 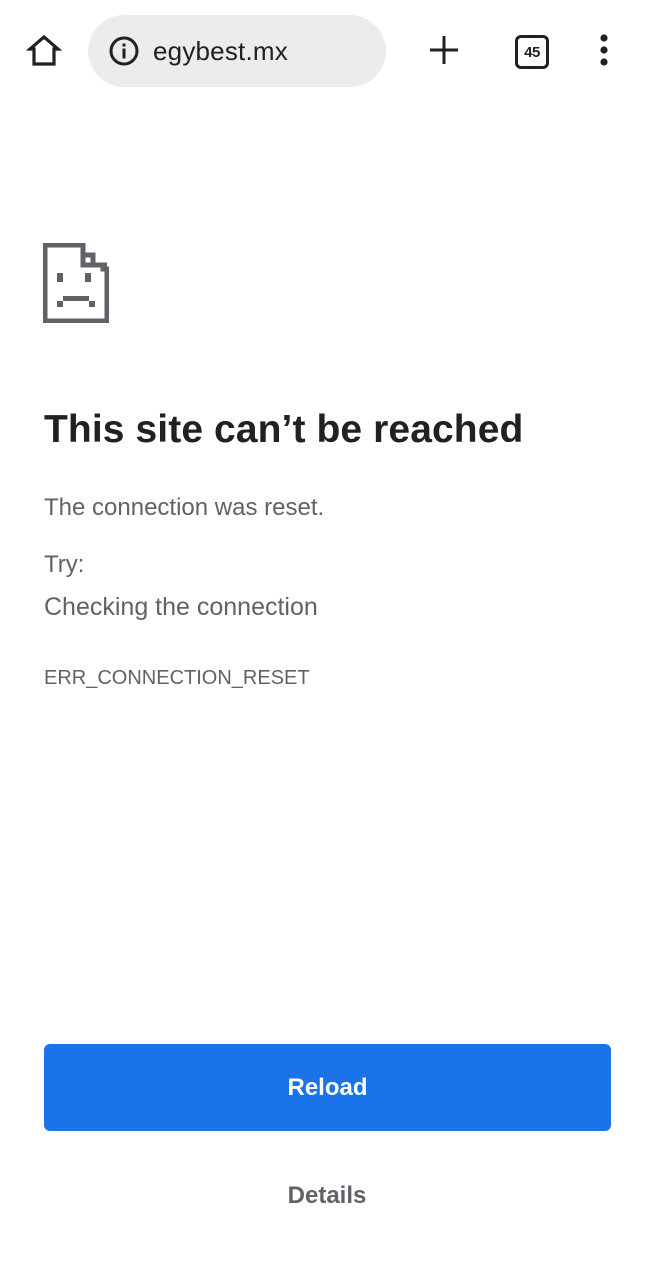 I want to click on sad-page-icon, so click(x=76, y=283).